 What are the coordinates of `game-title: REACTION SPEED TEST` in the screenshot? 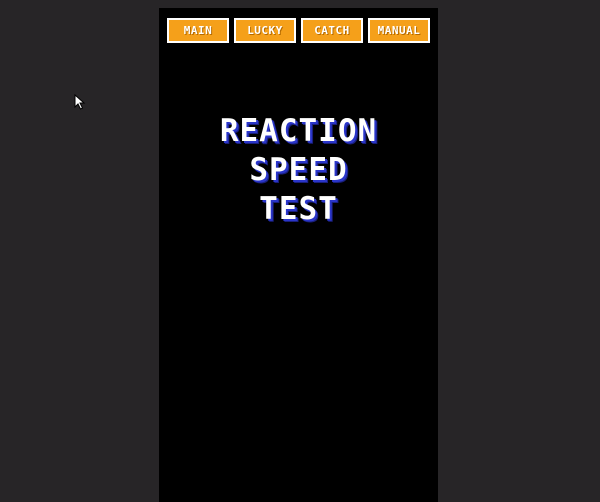 It's located at (298, 170).